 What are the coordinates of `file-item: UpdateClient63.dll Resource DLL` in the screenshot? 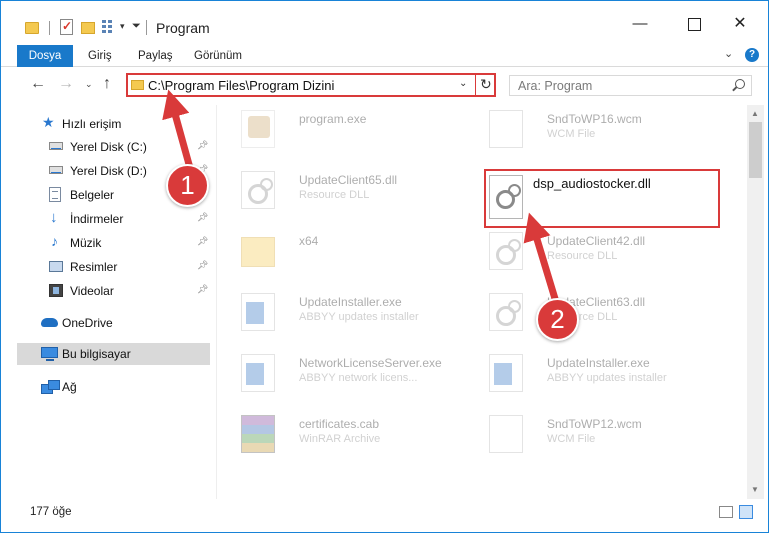 It's located at (584, 311).